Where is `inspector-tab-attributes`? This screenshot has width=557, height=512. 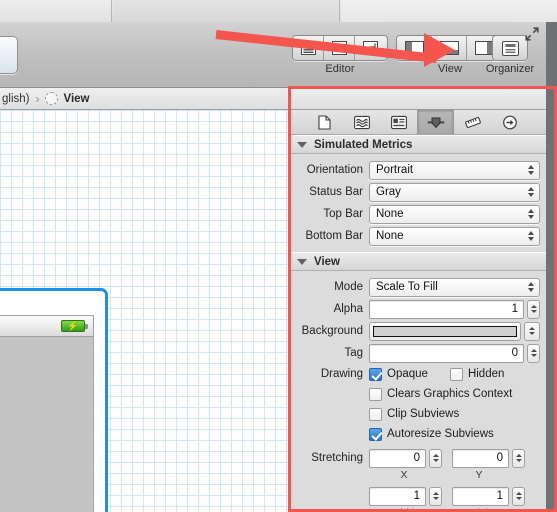
inspector-tab-attributes is located at coordinates (435, 122).